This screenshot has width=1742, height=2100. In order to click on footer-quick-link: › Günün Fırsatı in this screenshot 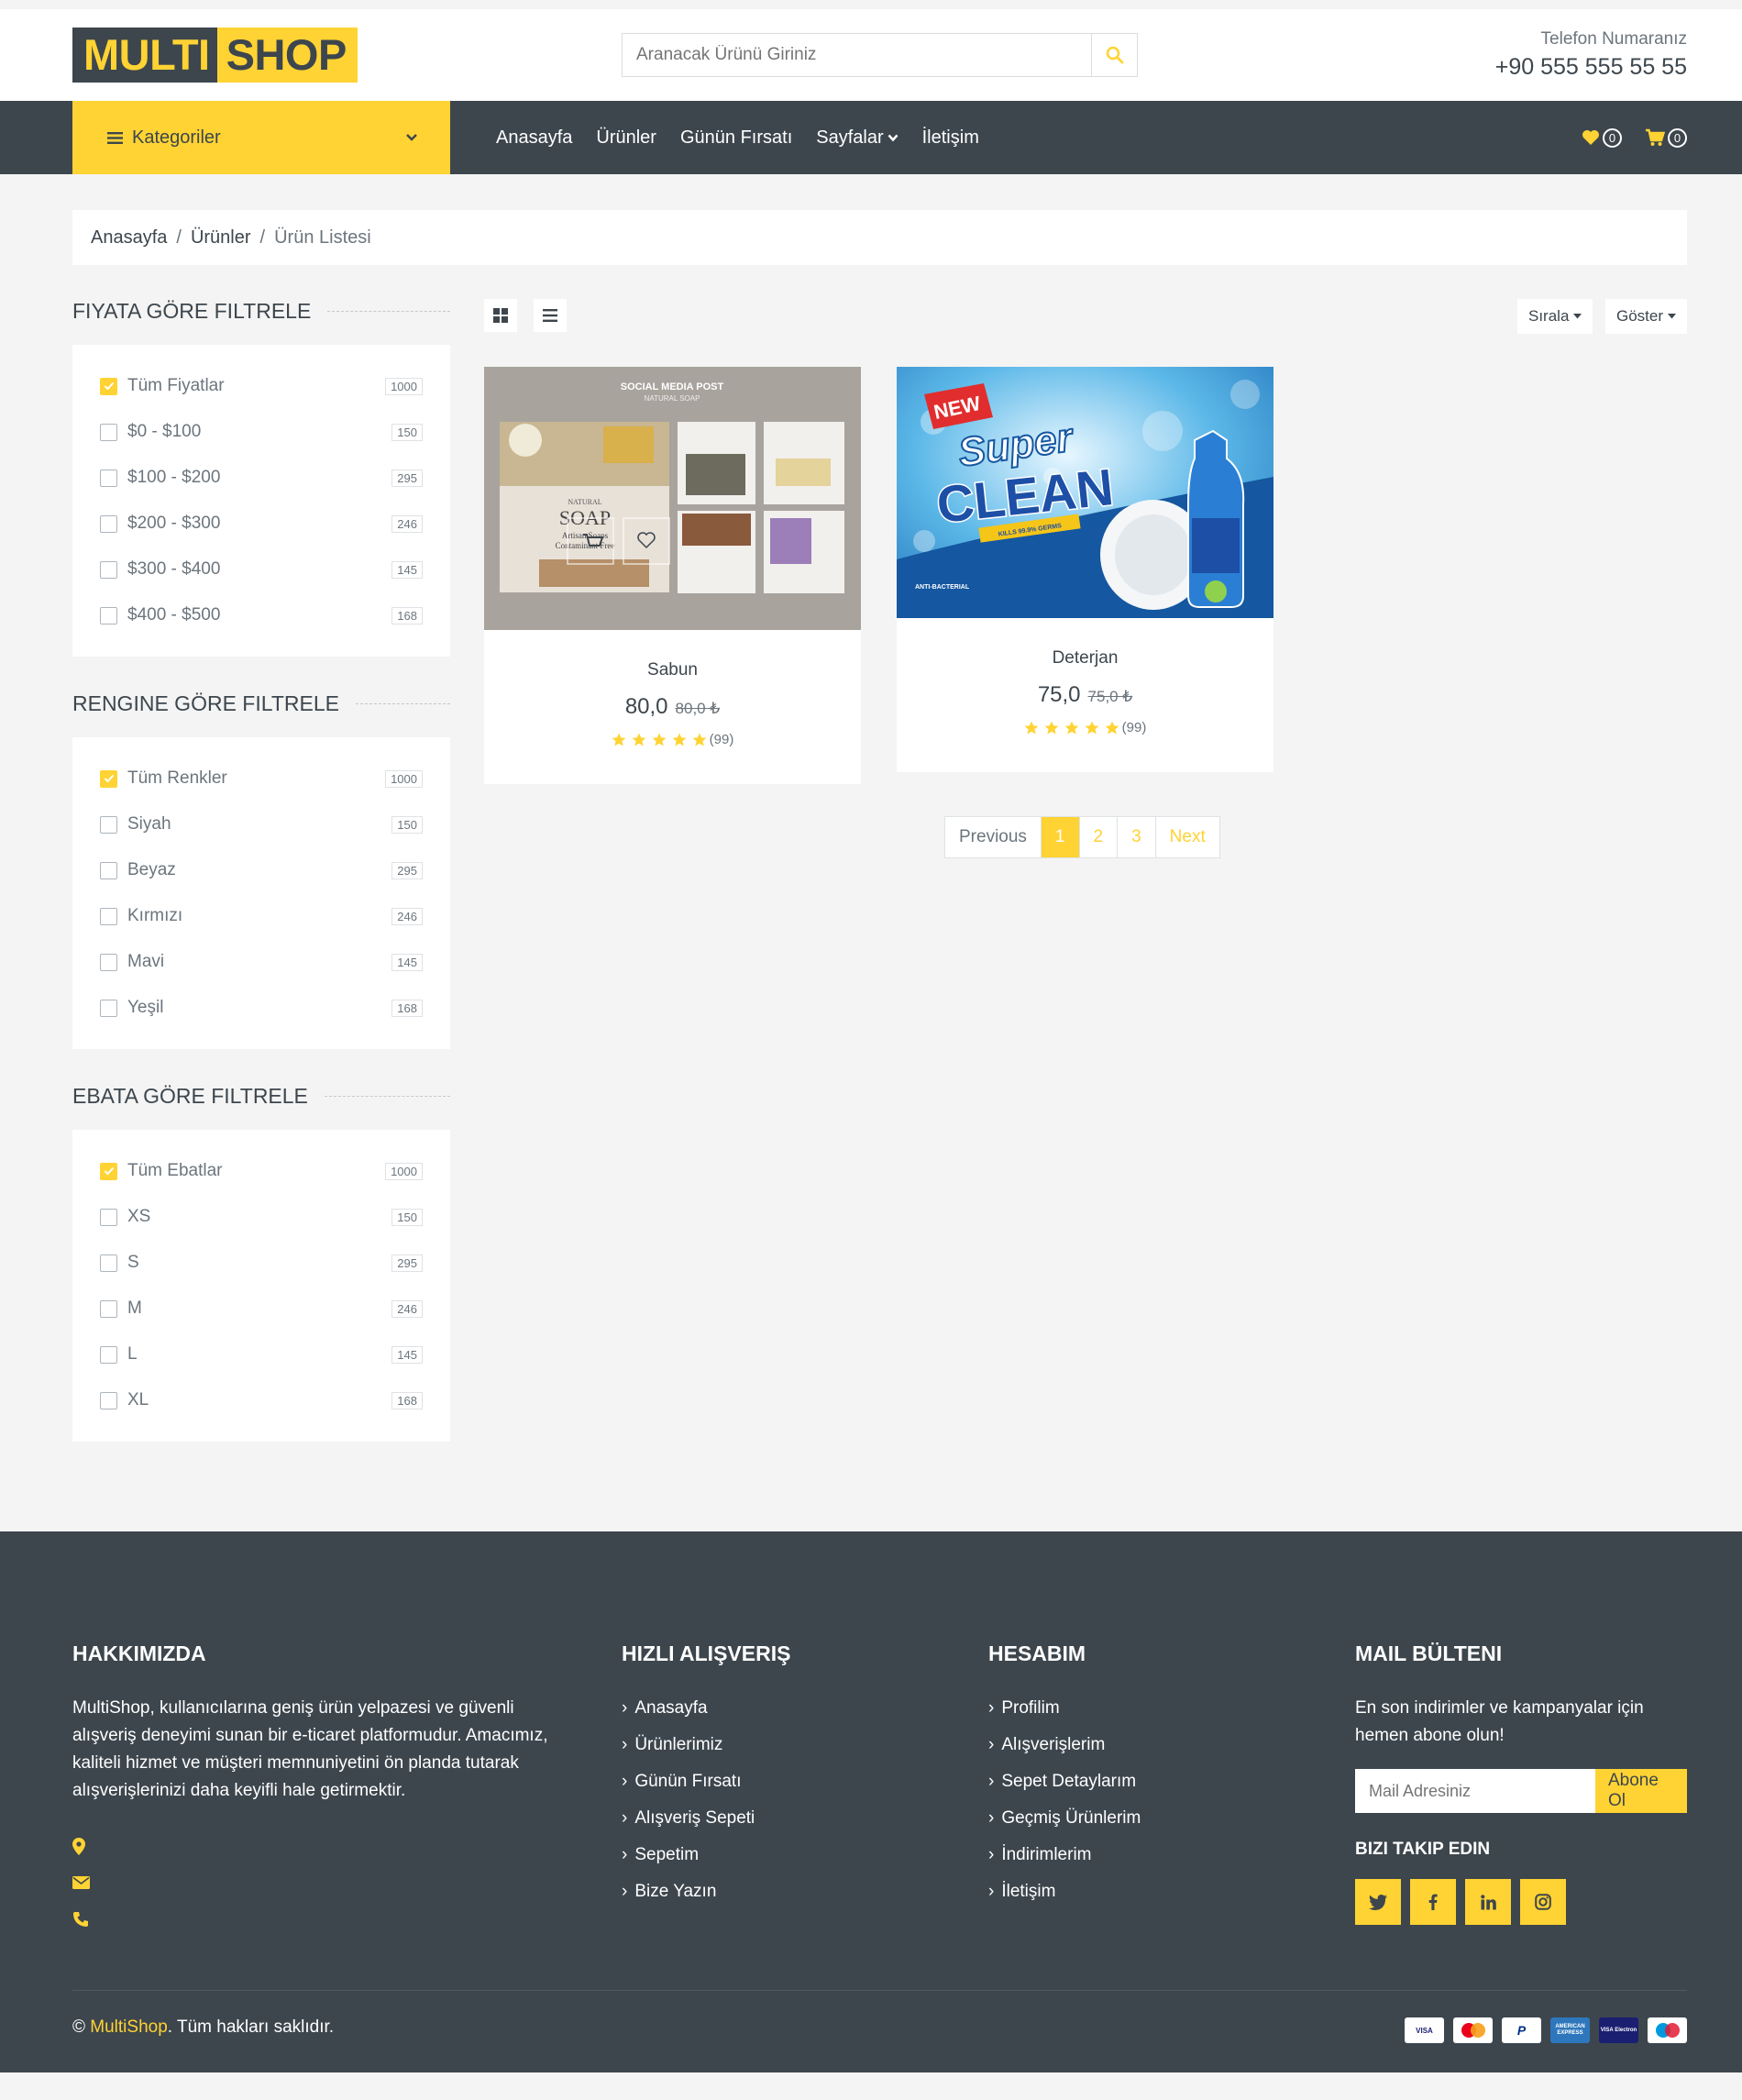, I will do `click(688, 1781)`.